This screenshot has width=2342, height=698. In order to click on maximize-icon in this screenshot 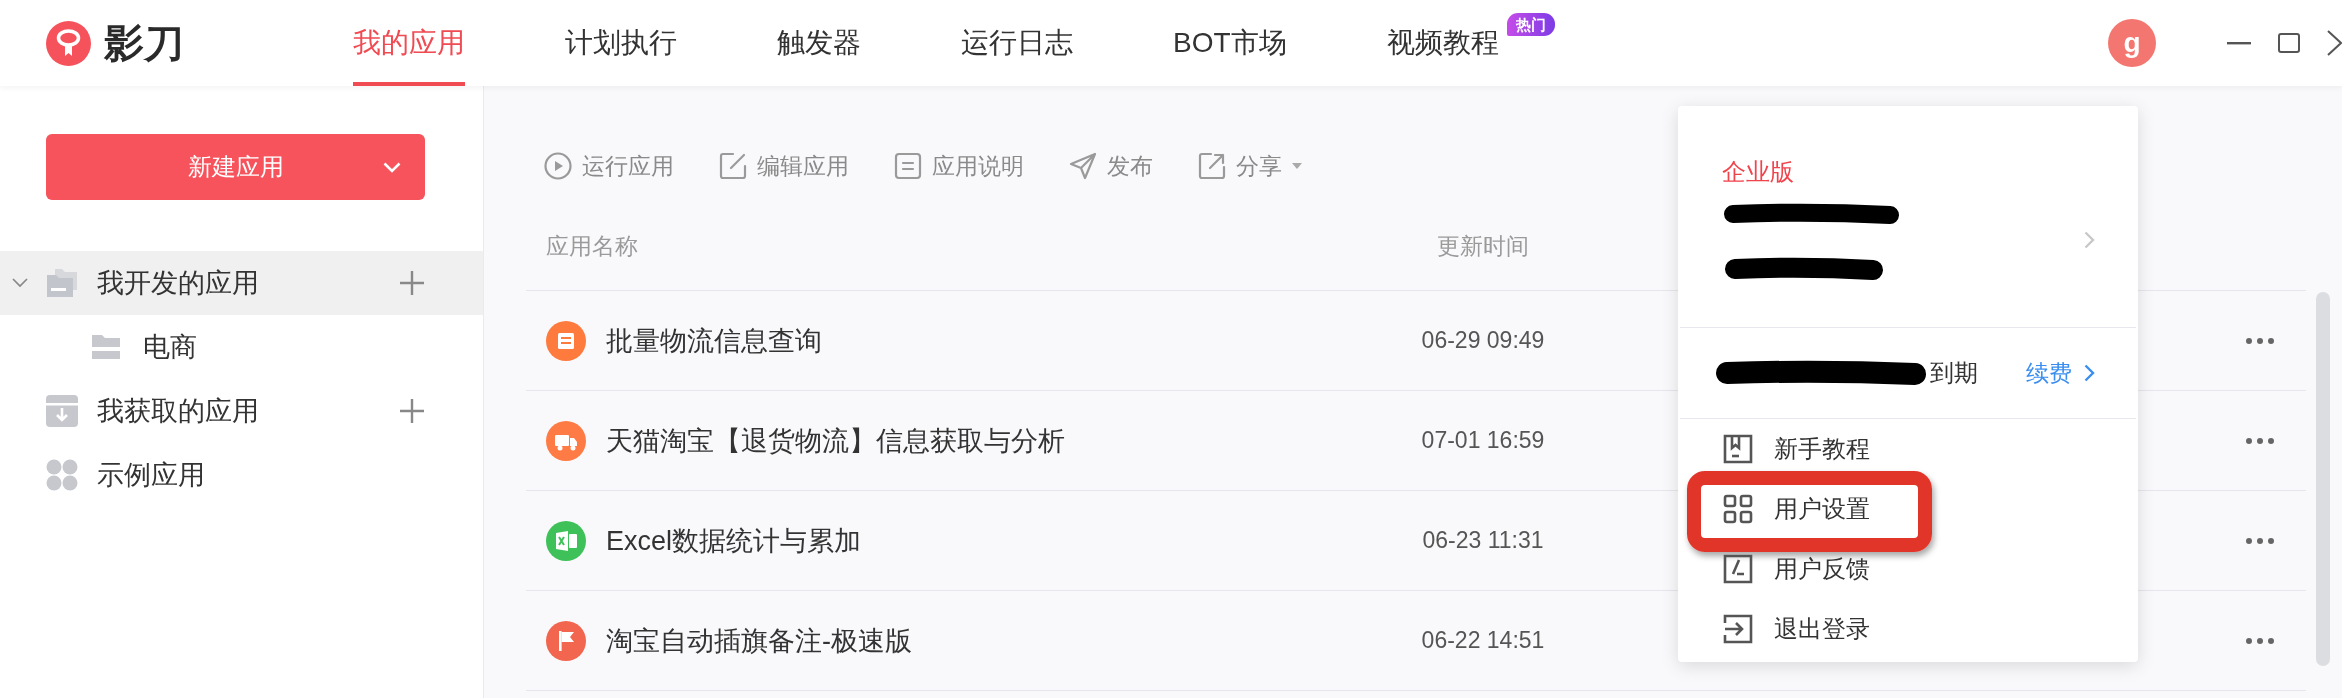, I will do `click(2289, 43)`.